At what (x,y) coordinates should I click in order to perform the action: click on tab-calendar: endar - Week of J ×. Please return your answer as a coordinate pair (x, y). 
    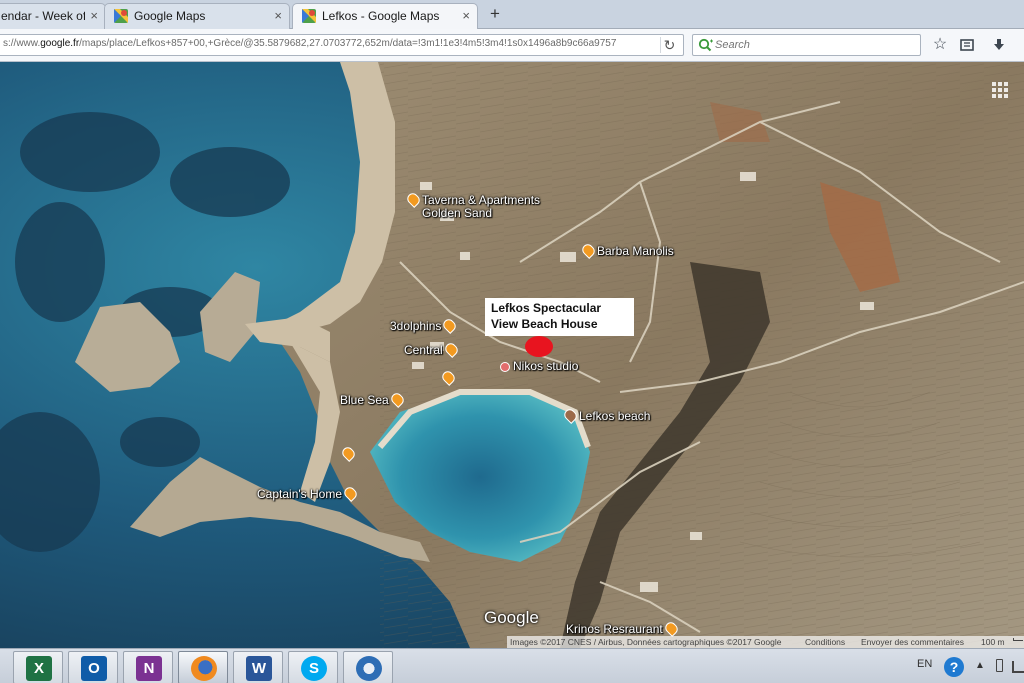
    Looking at the image, I should click on (53, 16).